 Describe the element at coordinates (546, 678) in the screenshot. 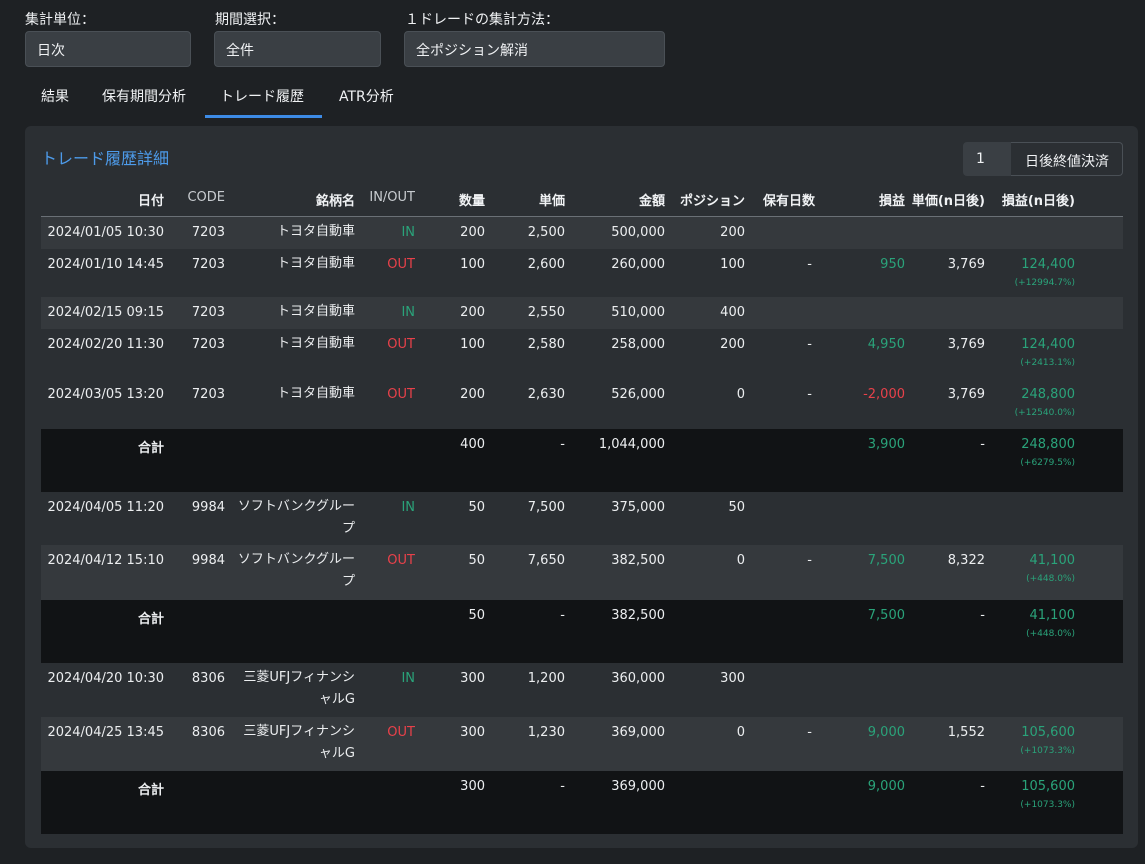

I see `cell-price: 1,200` at that location.